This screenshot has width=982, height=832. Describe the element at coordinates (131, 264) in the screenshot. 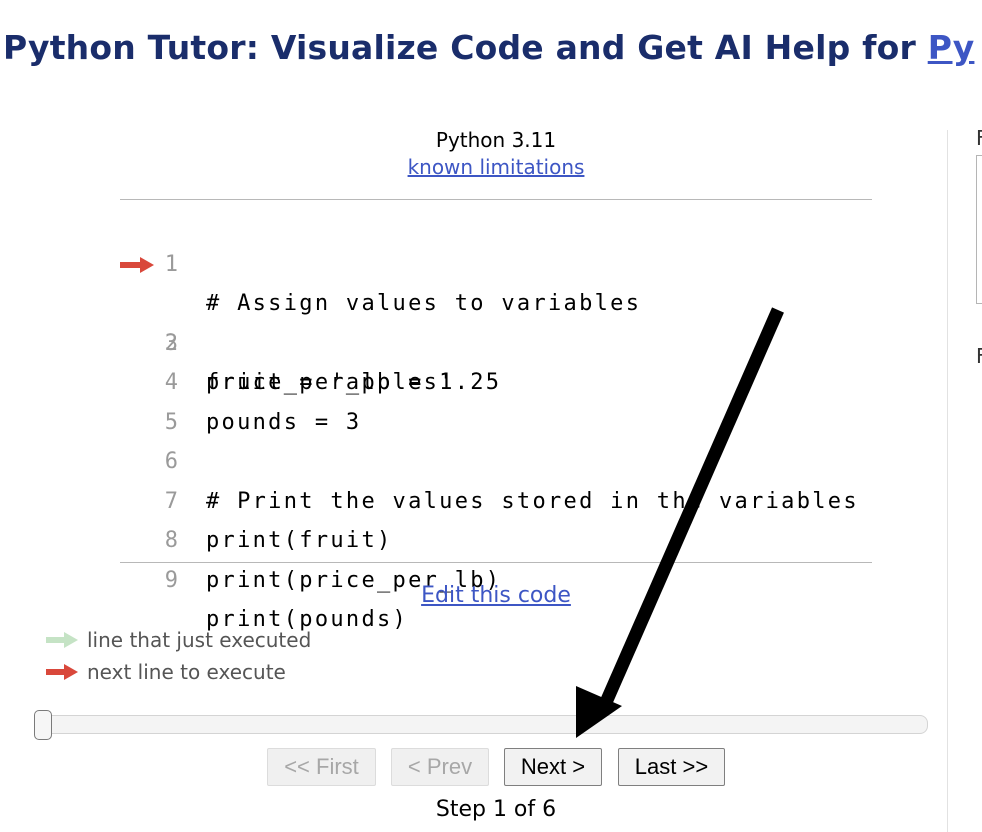

I see `next-line-arrow-shaft` at that location.